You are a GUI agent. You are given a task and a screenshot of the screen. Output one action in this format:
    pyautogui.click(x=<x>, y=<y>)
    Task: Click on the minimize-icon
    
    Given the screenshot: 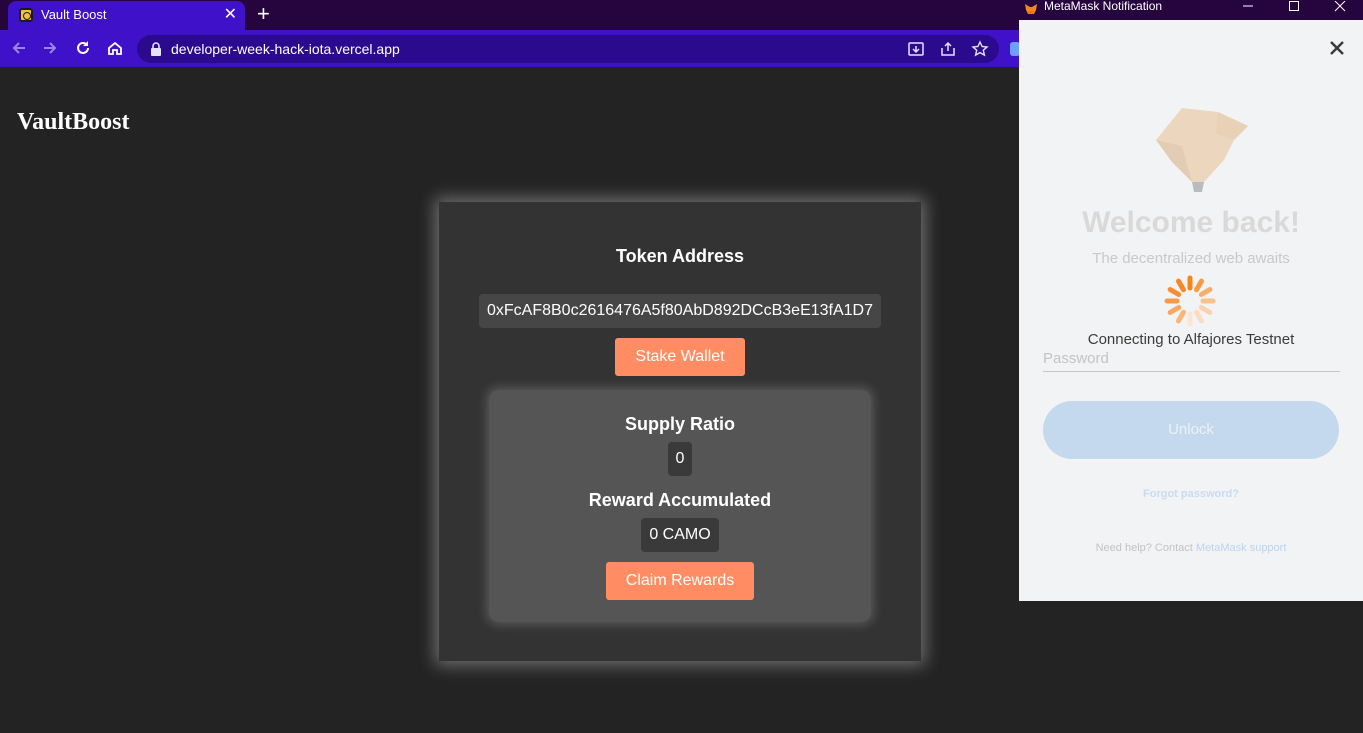 What is the action you would take?
    pyautogui.click(x=1248, y=6)
    